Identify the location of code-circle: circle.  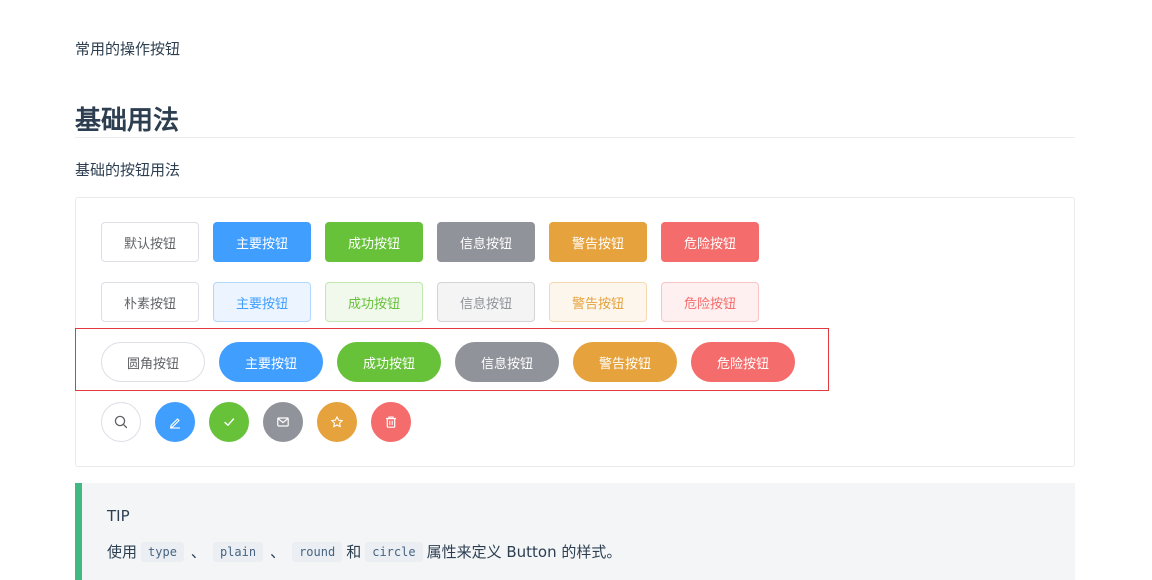
(394, 551).